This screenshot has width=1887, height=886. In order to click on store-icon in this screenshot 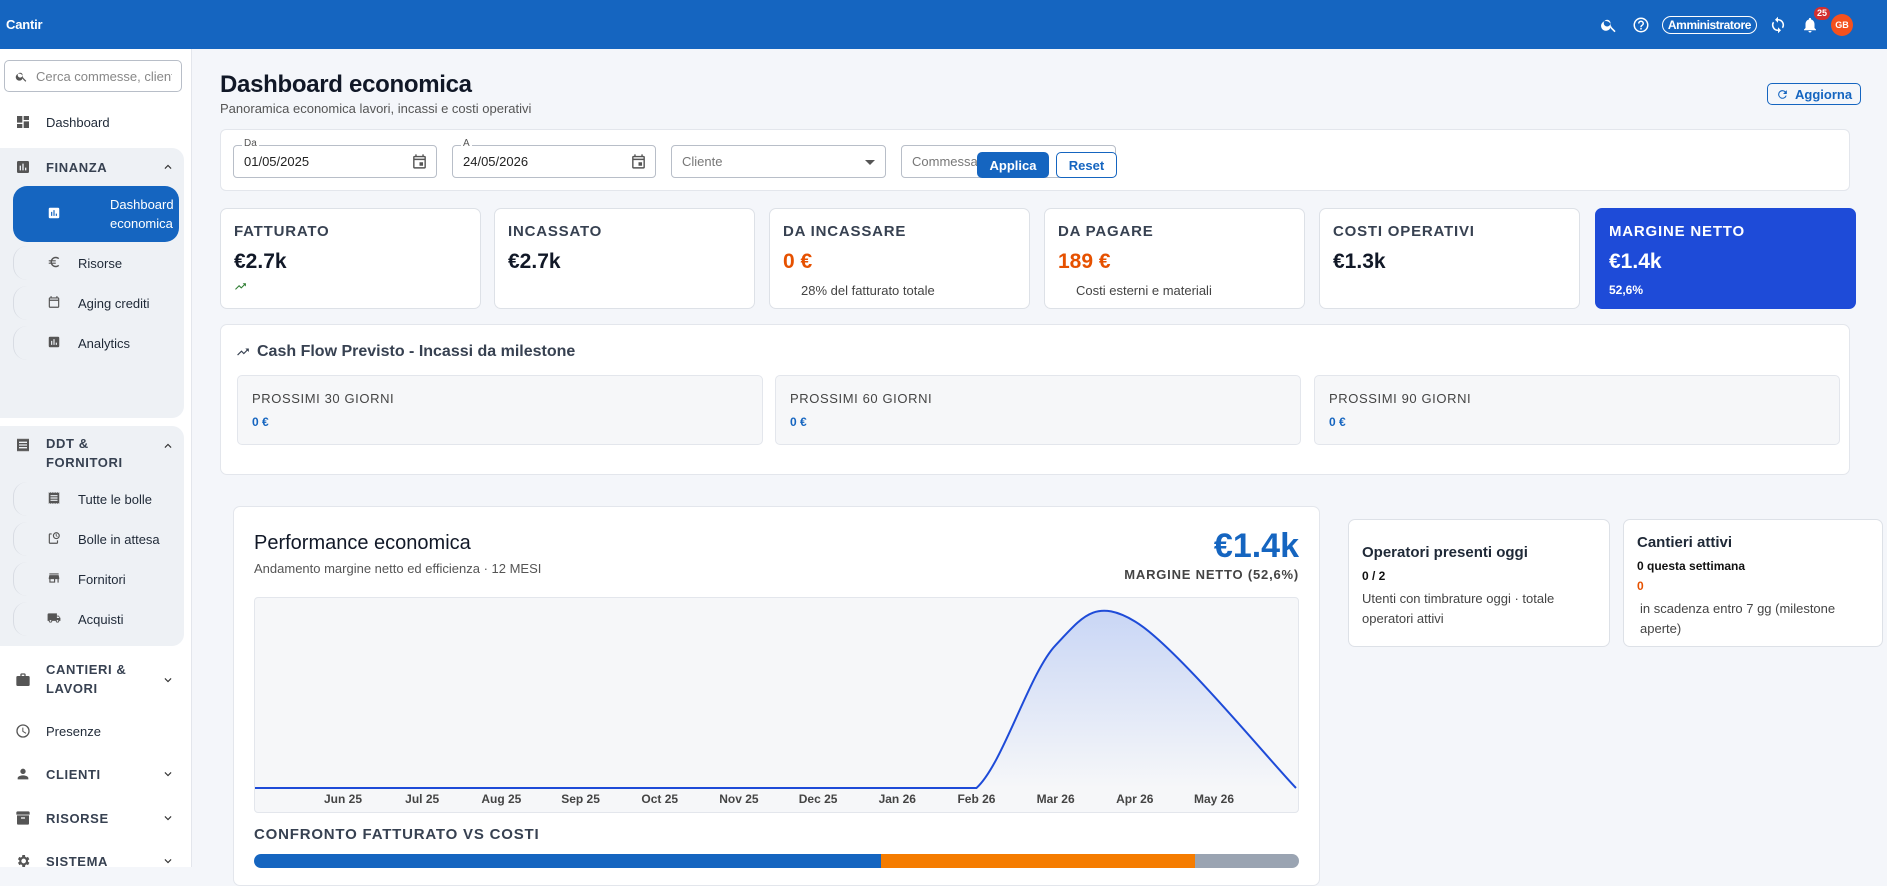, I will do `click(55, 579)`.